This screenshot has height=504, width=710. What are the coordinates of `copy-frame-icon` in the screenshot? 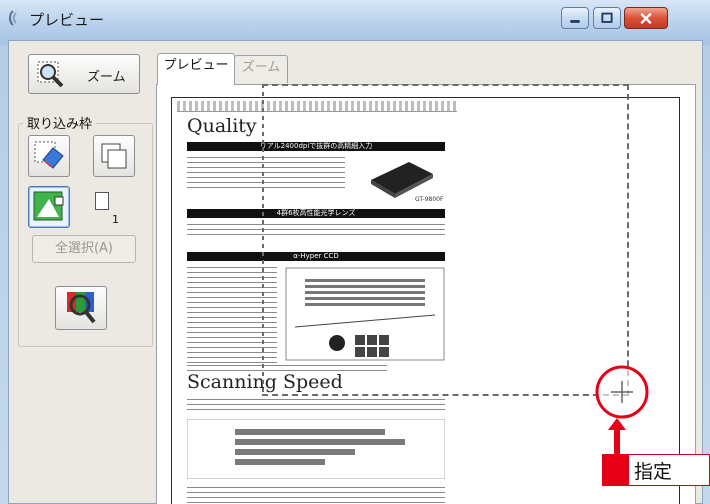 It's located at (114, 156).